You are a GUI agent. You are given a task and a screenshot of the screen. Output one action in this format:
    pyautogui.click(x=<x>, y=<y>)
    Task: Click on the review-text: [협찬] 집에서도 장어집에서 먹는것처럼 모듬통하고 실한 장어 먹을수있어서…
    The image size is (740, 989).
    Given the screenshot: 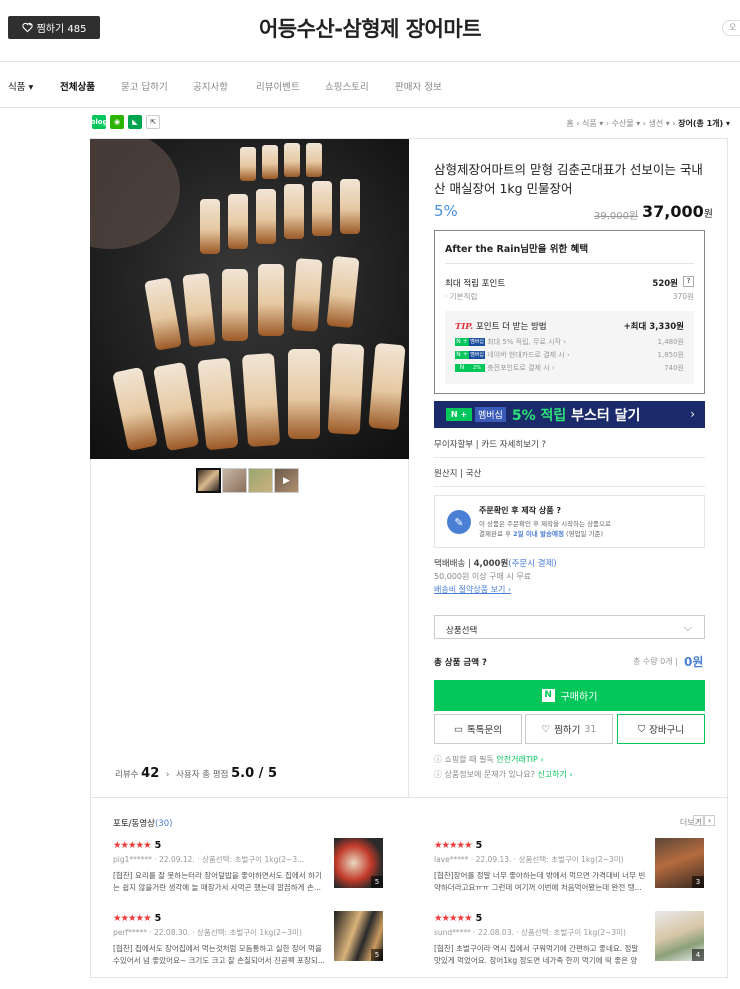 What is the action you would take?
    pyautogui.click(x=219, y=954)
    